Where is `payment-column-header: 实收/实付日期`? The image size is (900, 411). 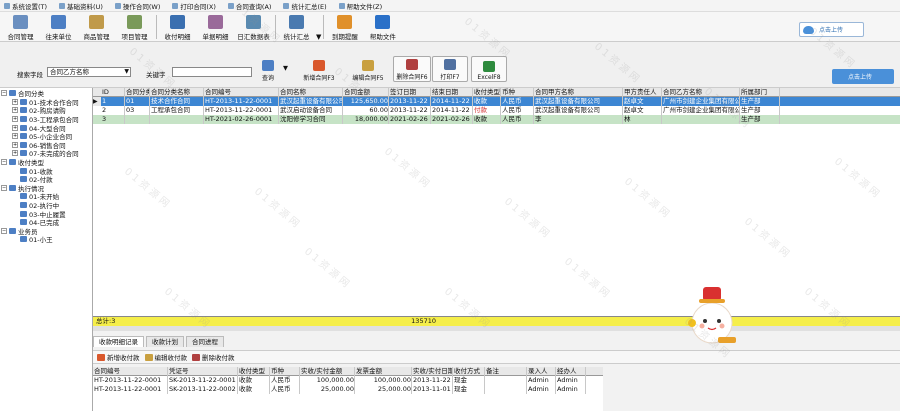 payment-column-header: 实收/实付日期 is located at coordinates (432, 371).